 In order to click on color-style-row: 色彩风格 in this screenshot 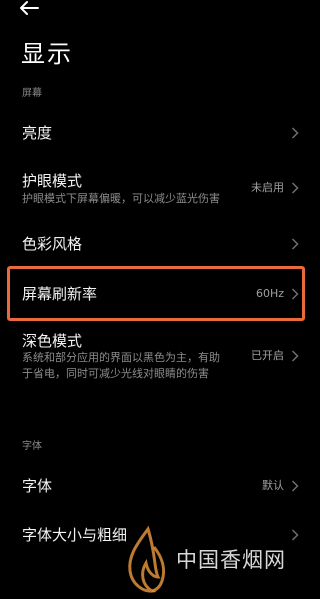, I will do `click(159, 244)`.